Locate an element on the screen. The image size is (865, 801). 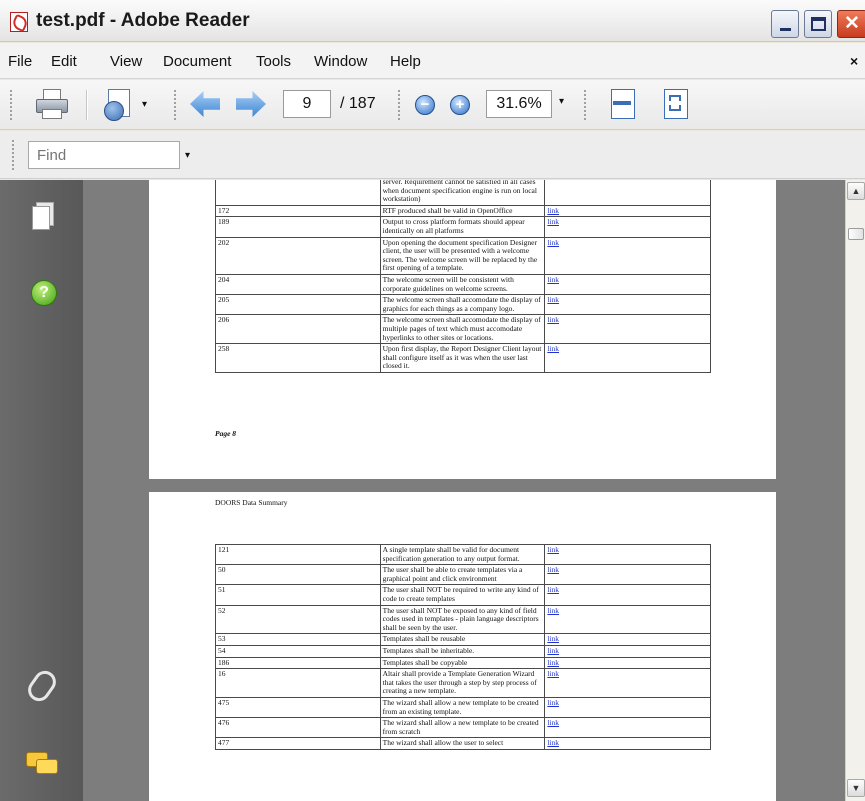
review-button: ▾ is located at coordinates (128, 105).